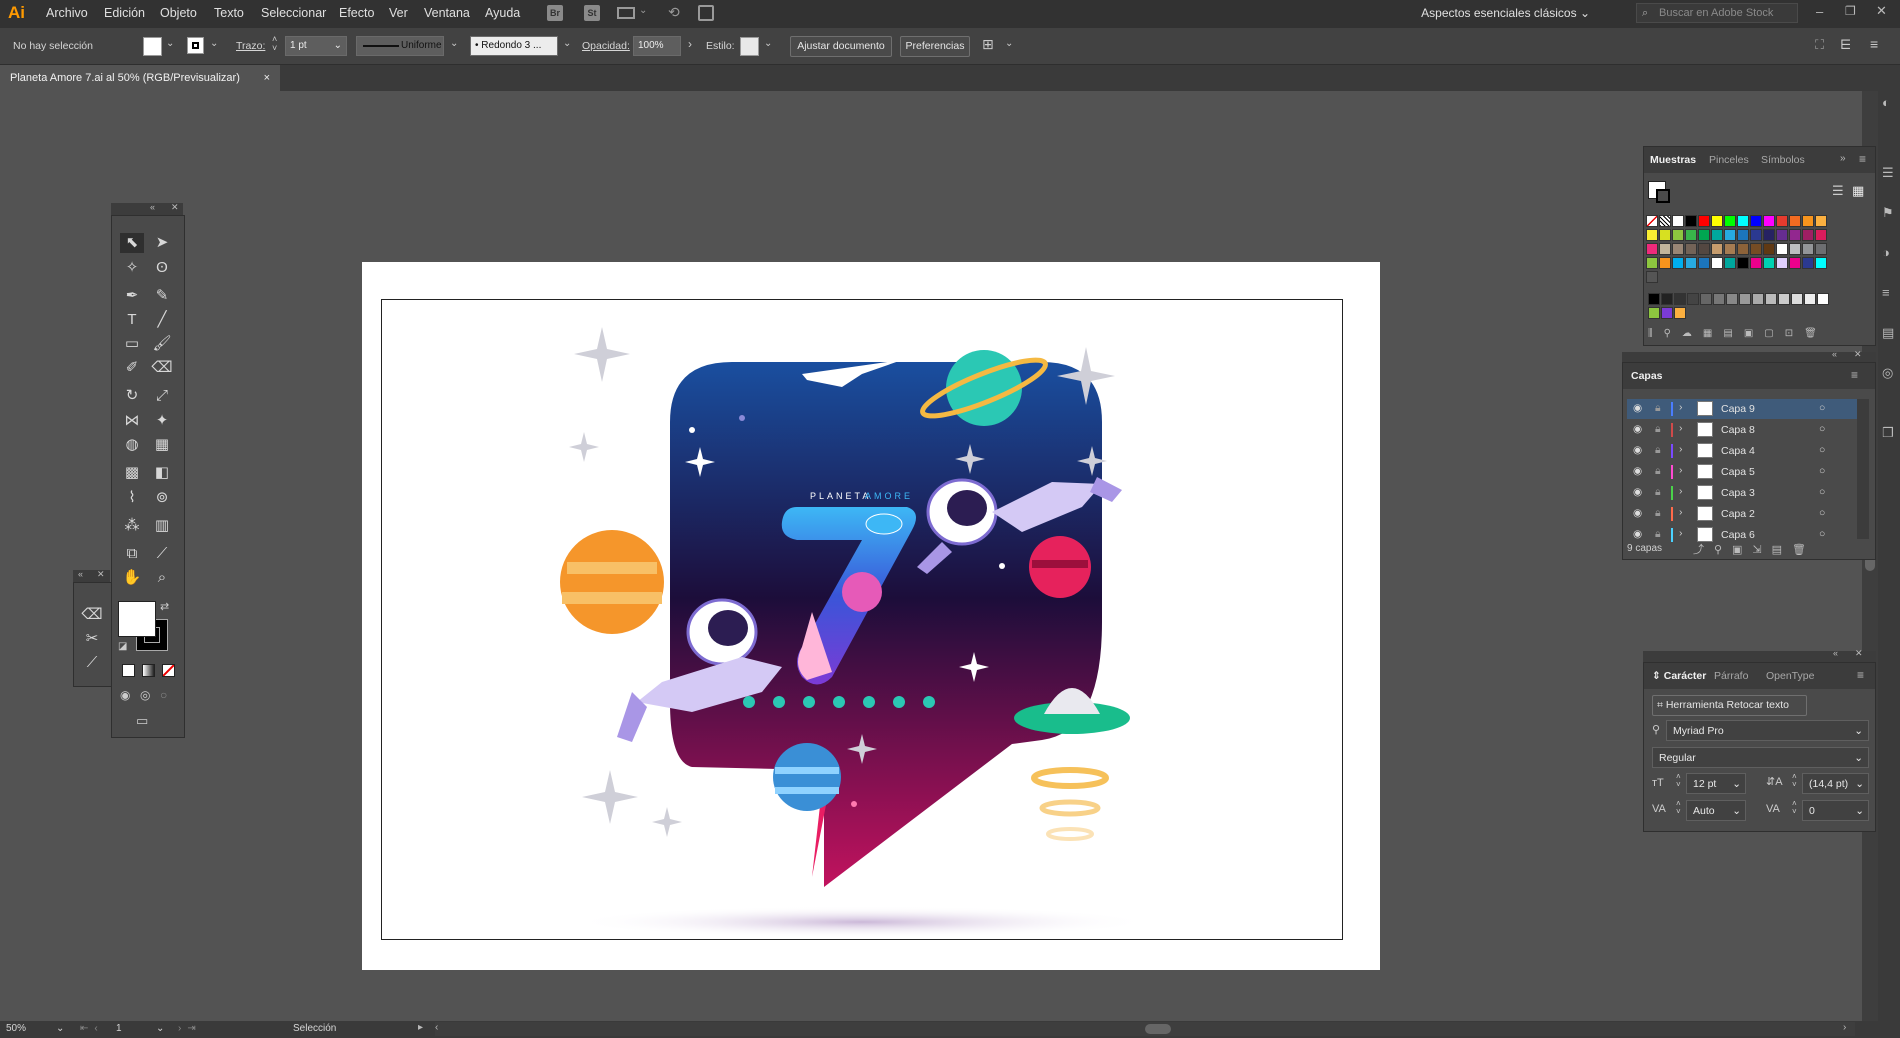 This screenshot has width=1900, height=1038. I want to click on workspace-switcher: Aspectos esenciales clásicos ⌄, so click(1505, 13).